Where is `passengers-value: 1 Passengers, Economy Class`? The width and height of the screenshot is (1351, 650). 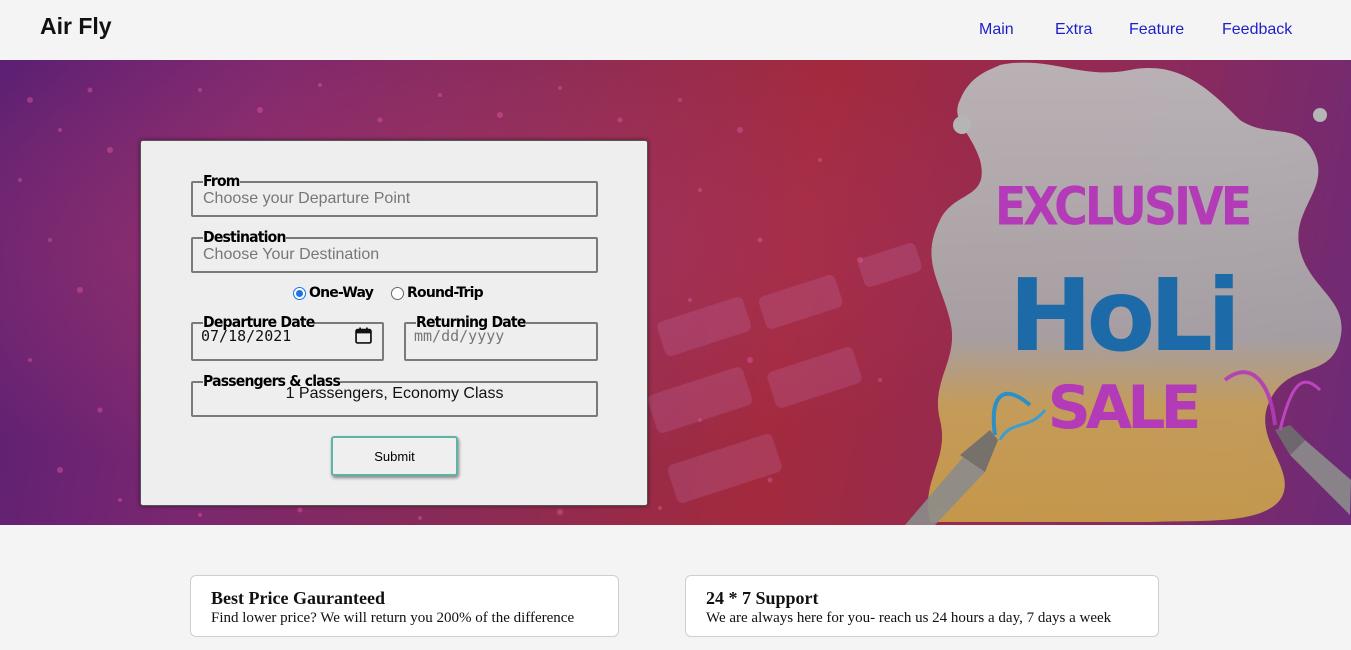 passengers-value: 1 Passengers, Economy Class is located at coordinates (394, 393).